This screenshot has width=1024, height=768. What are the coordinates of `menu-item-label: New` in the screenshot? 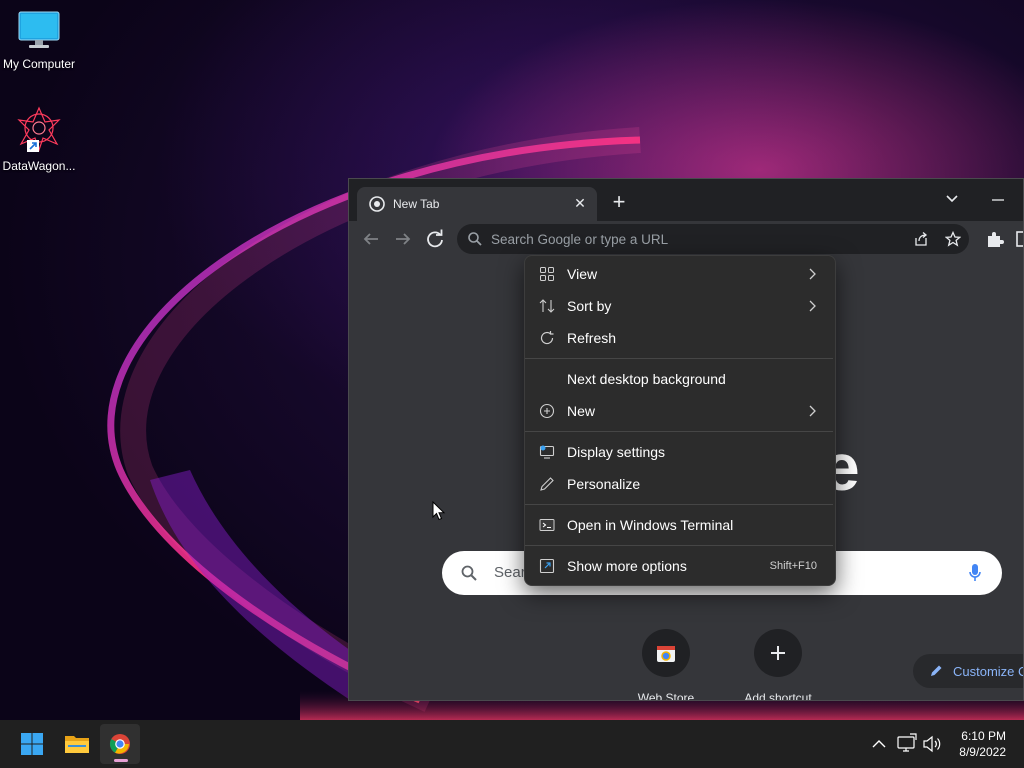 It's located at (581, 411).